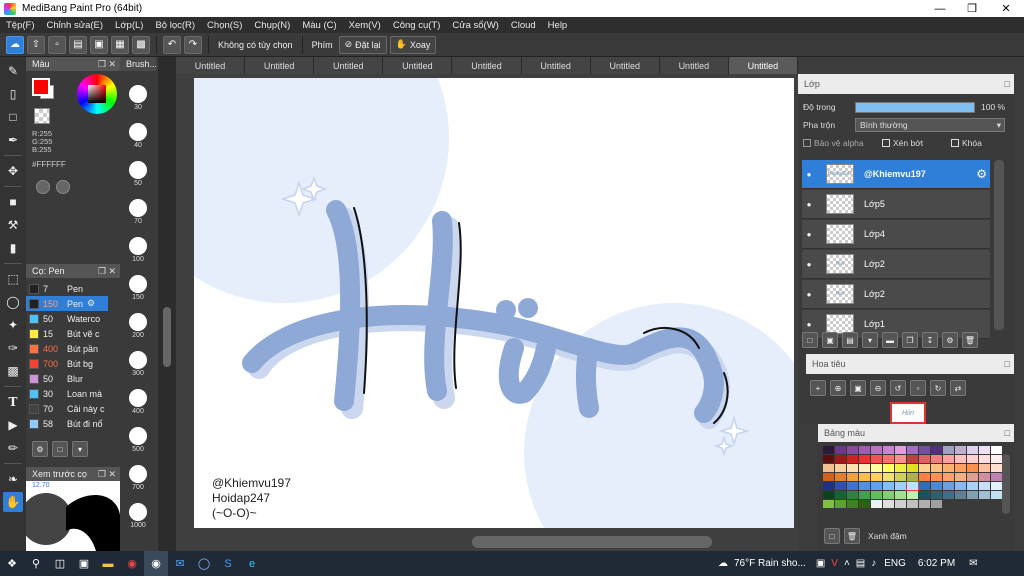 The image size is (1024, 576). I want to click on foreground-color-swatch, so click(41, 87).